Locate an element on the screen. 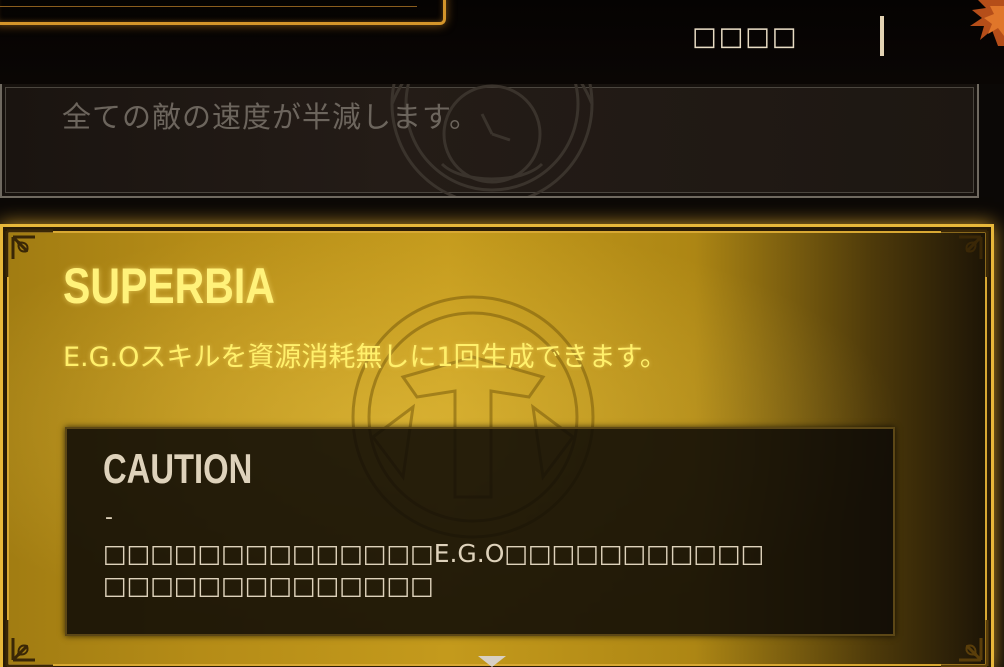 The height and width of the screenshot is (667, 1004). previous-card-description: 全ての敵の速度が半減します。 is located at coordinates (271, 117).